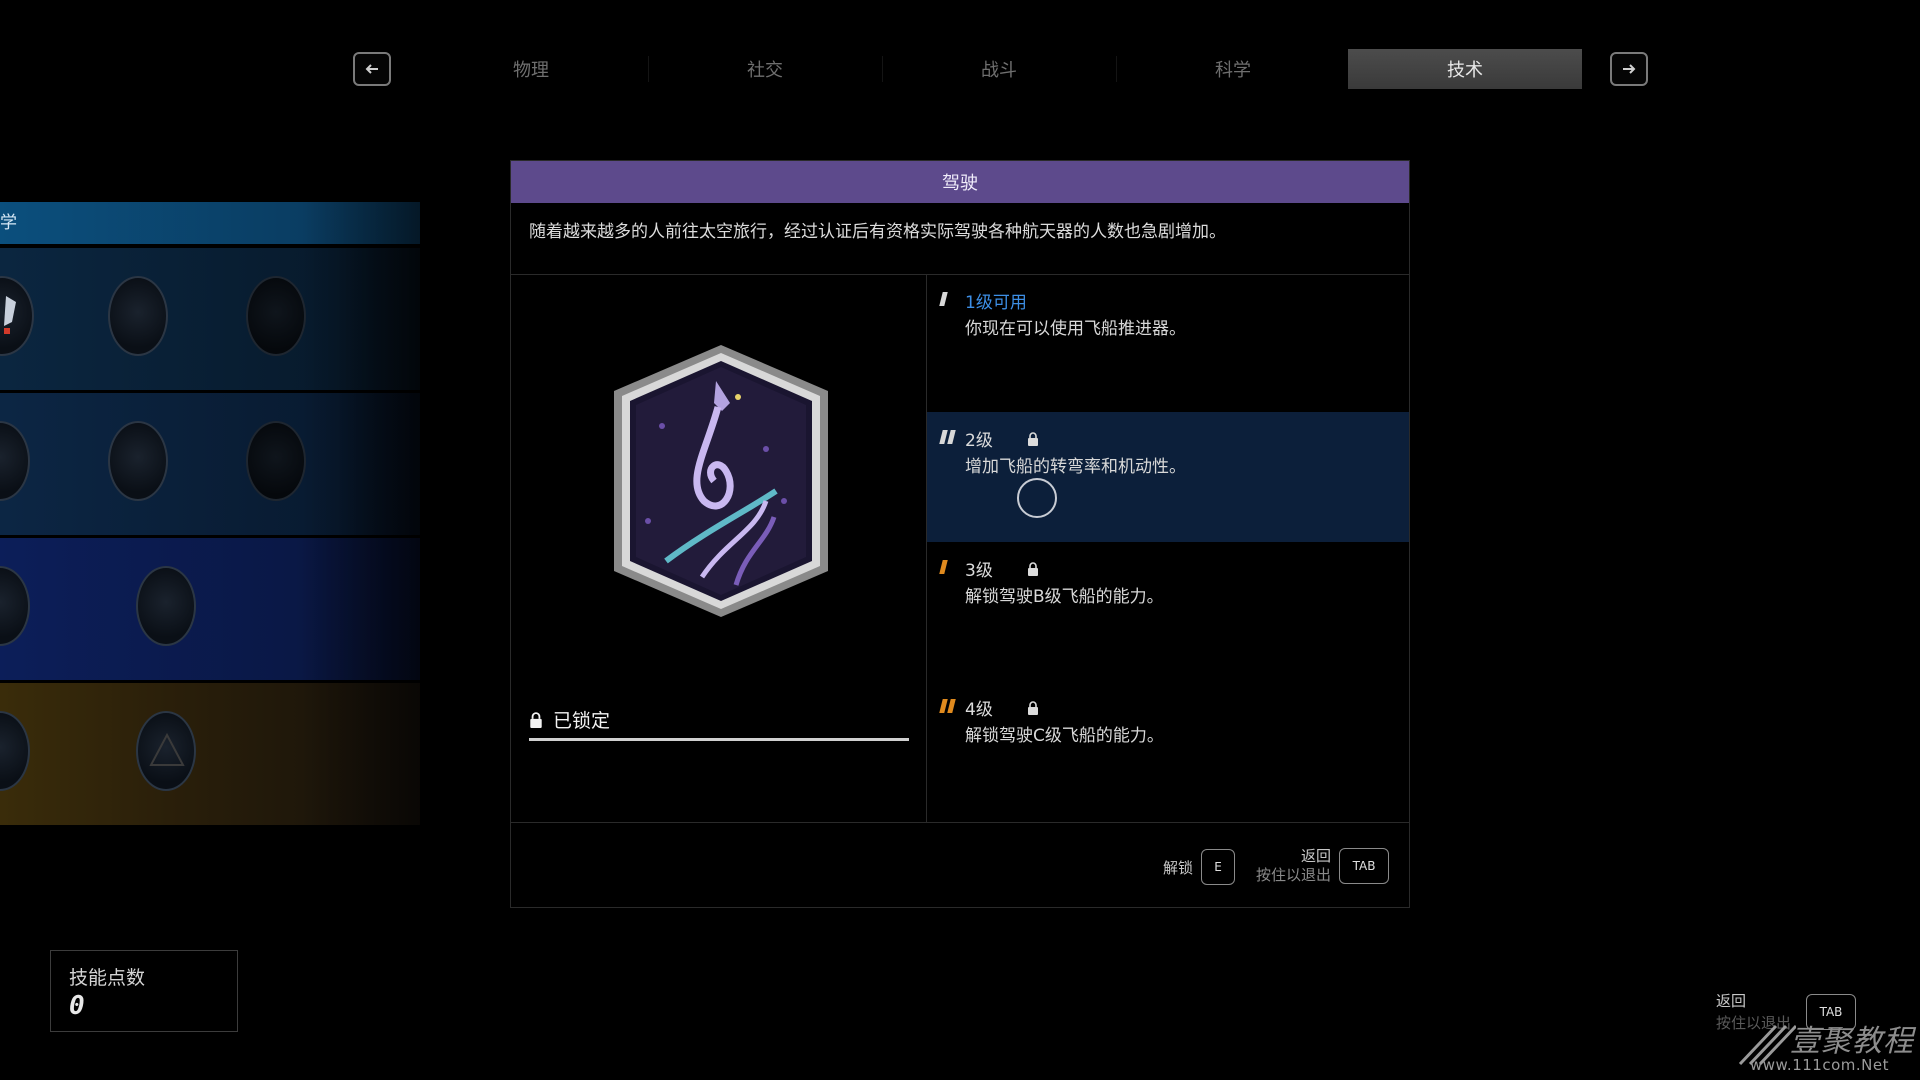 The image size is (1920, 1080). What do you see at coordinates (1168, 611) in the screenshot?
I see `rank-3-row: 3级 解锁驾驶B级飞船的能力。` at bounding box center [1168, 611].